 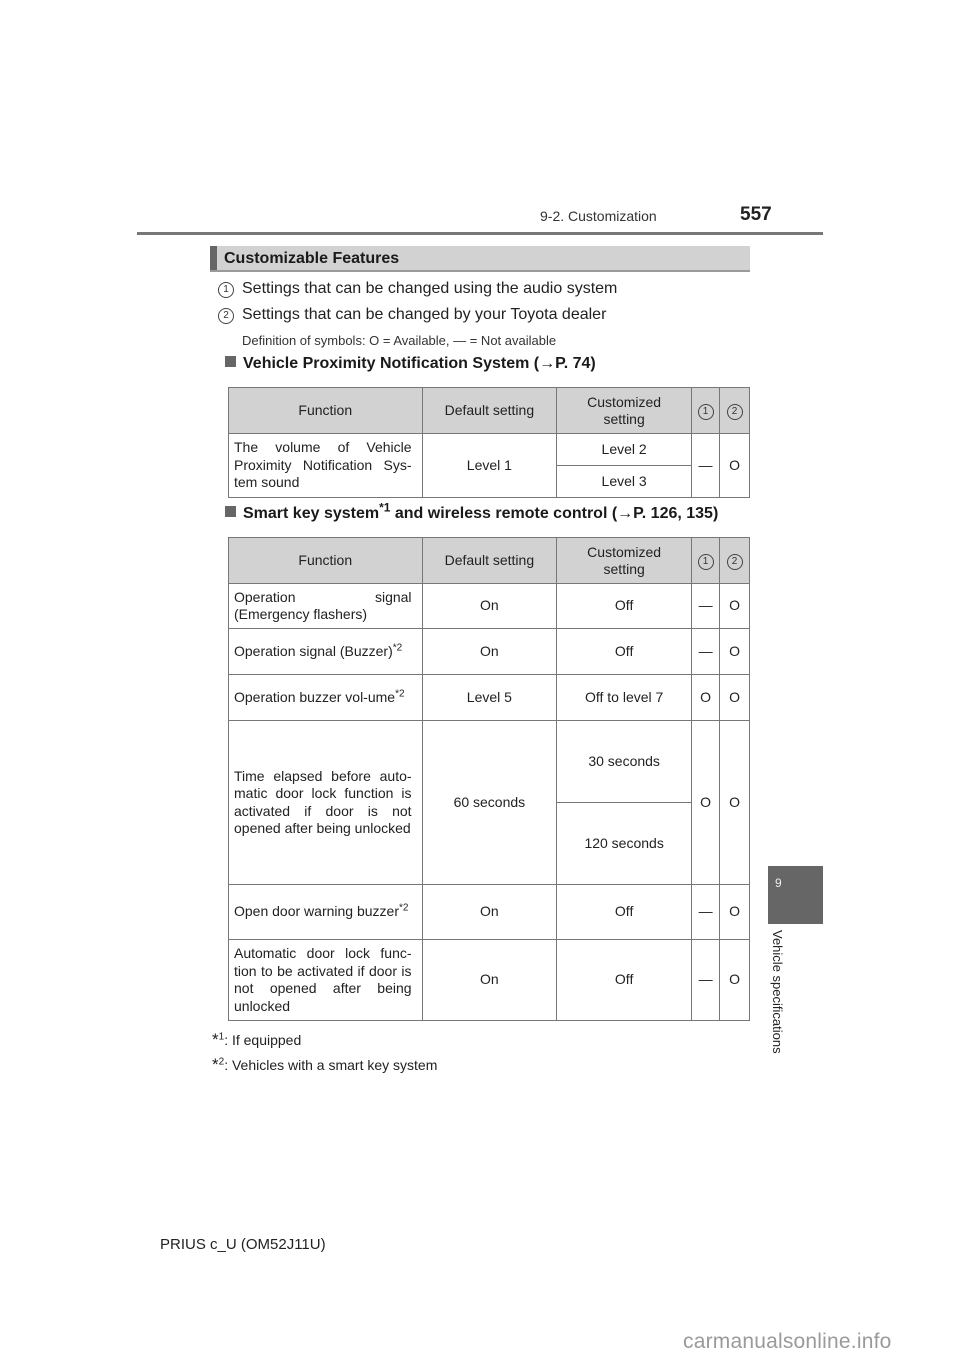 I want to click on custom-cell: 30 seconds, so click(x=624, y=761).